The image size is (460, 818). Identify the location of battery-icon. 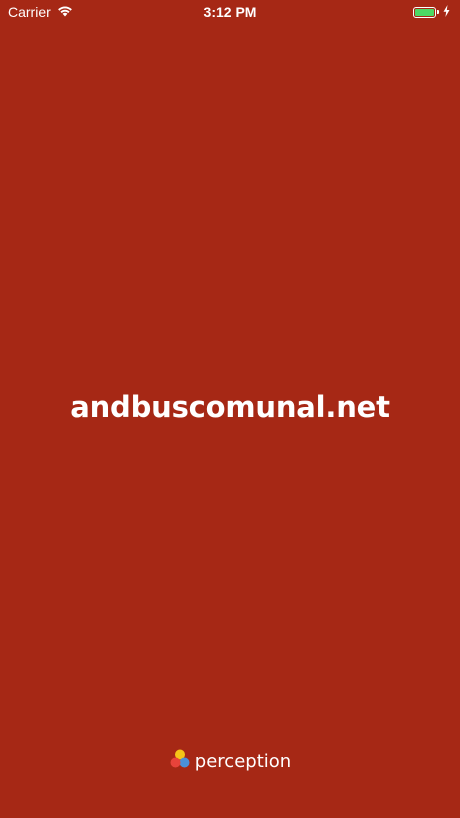
(426, 12).